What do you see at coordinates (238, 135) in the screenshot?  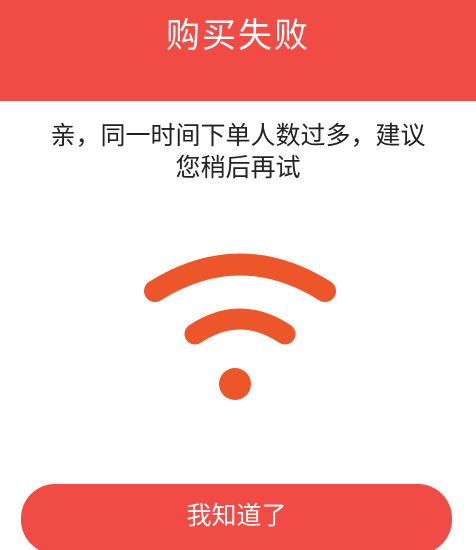 I see `error-message-line-1: 亲，同一时间下单人数过多，建议` at bounding box center [238, 135].